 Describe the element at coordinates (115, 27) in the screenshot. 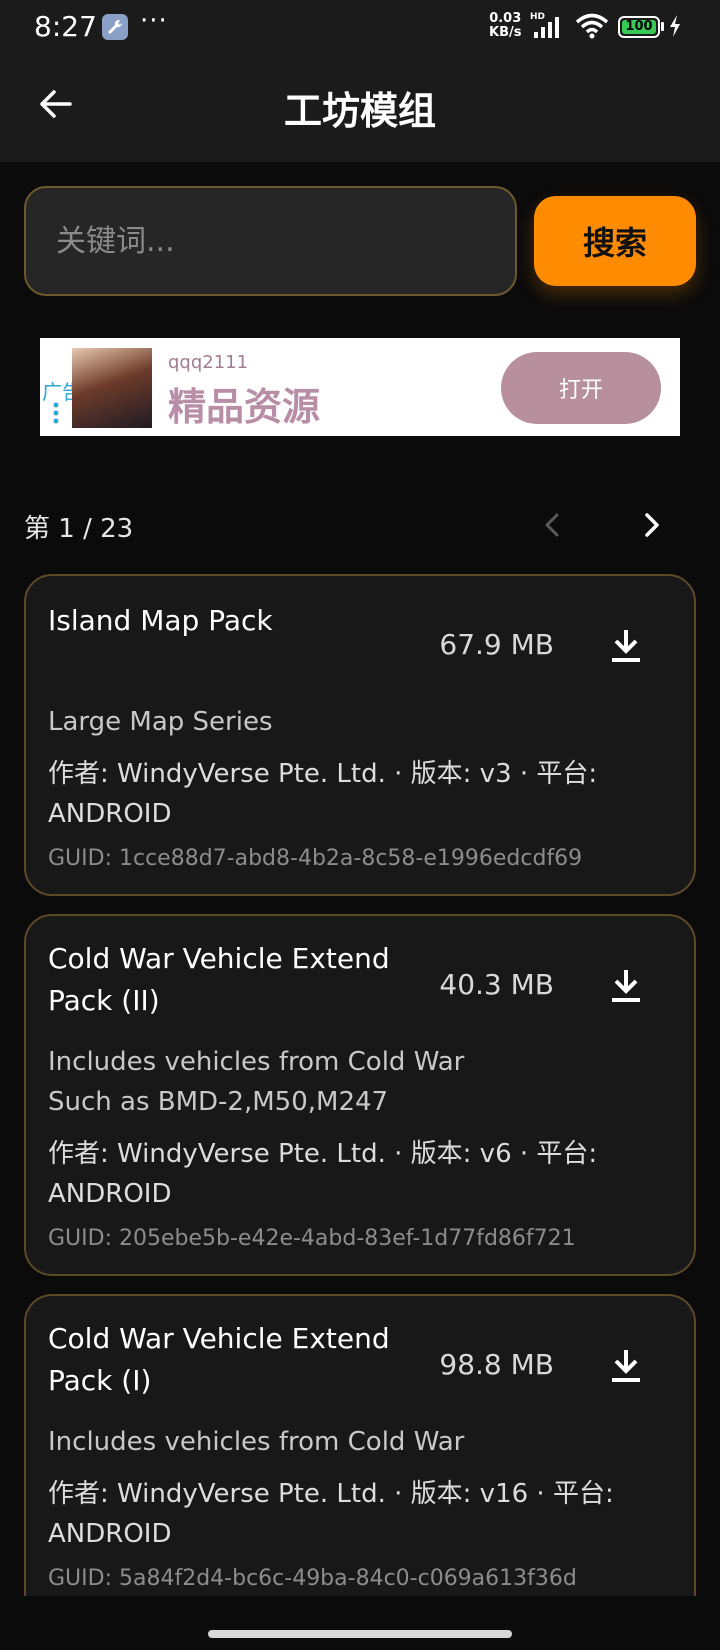

I see `wrench-icon` at that location.